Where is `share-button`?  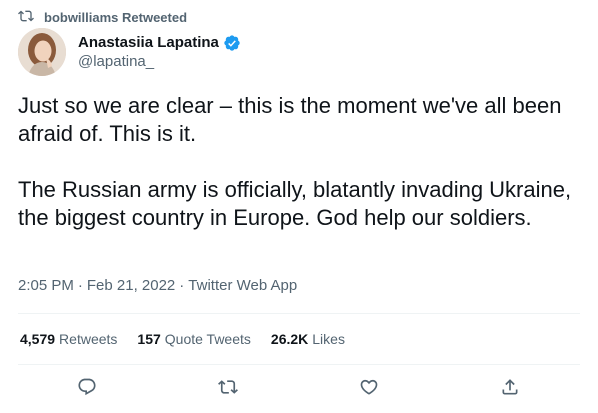 share-button is located at coordinates (510, 389).